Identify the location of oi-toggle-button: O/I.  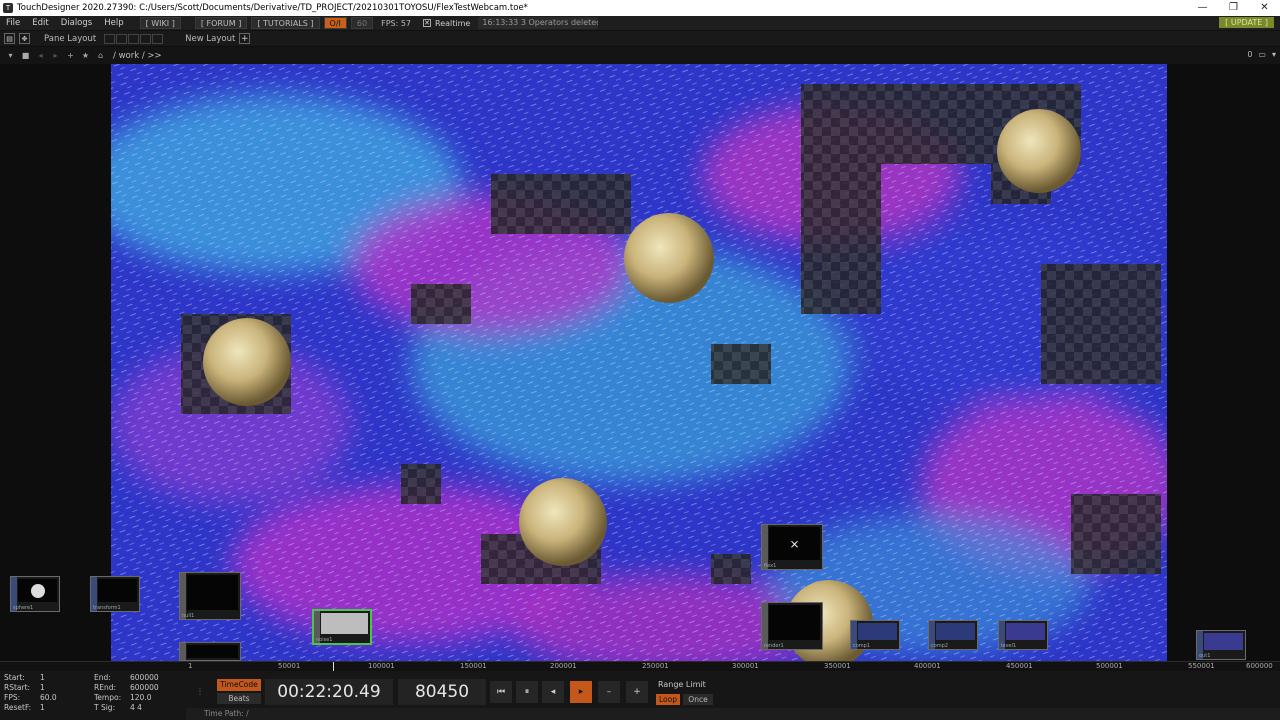
(335, 23).